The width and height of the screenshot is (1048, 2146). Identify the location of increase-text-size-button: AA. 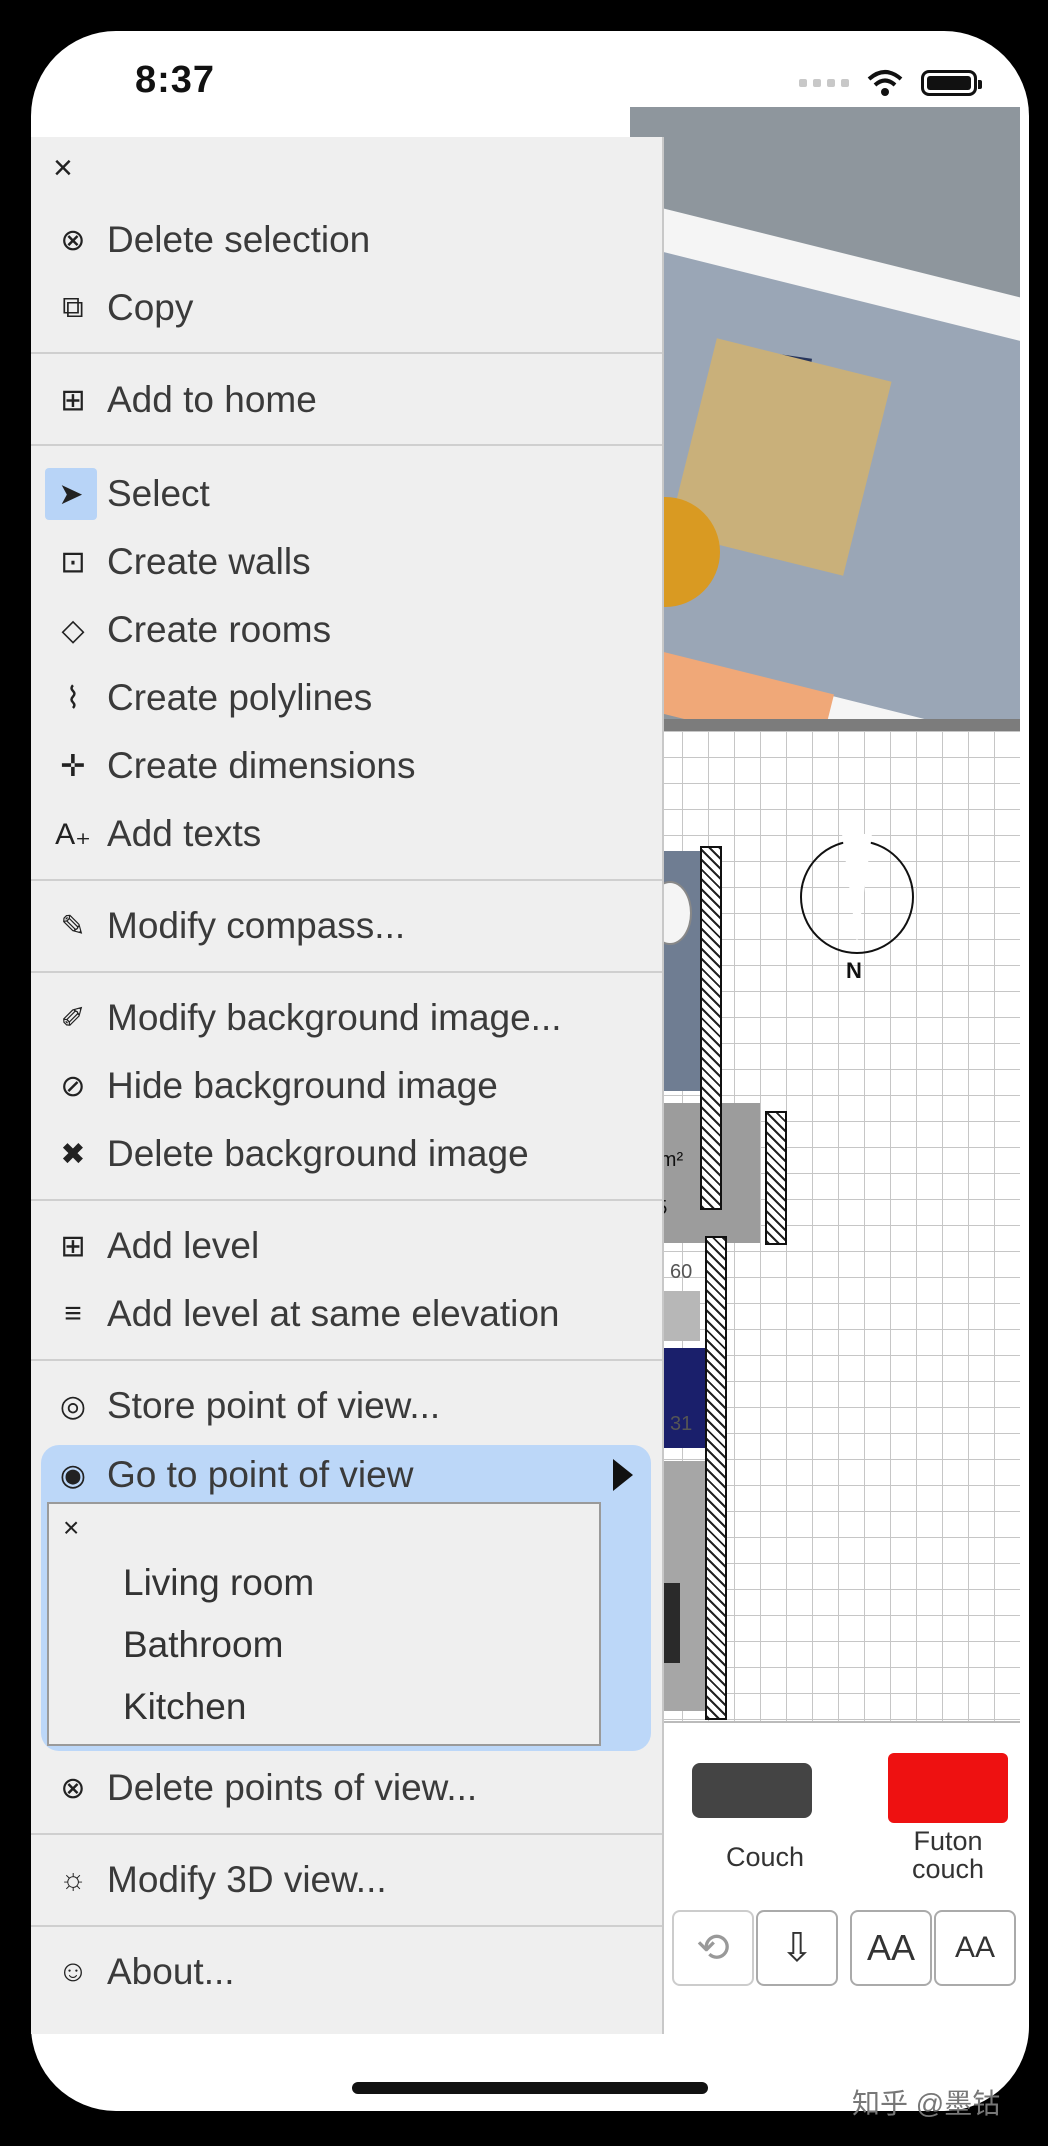
(891, 1948).